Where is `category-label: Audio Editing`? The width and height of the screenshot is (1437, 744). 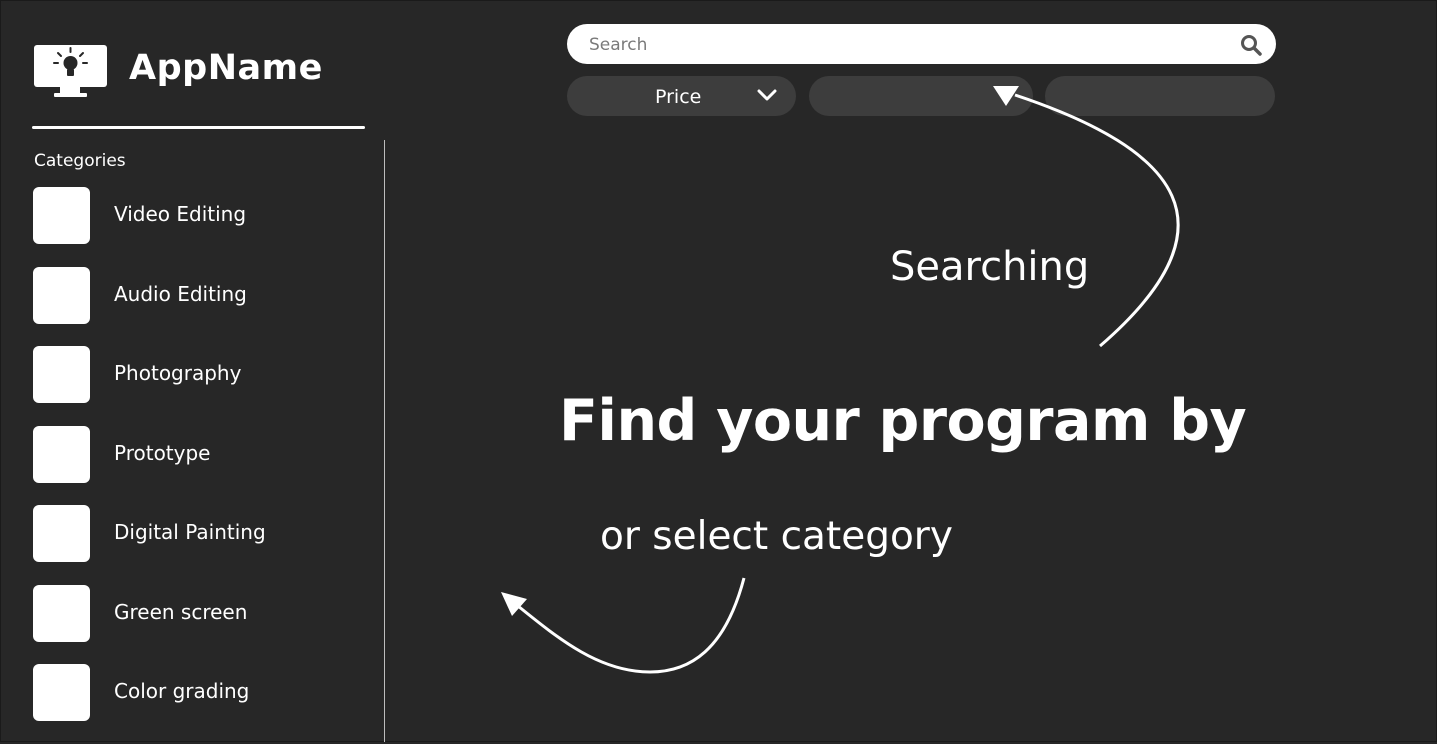 category-label: Audio Editing is located at coordinates (180, 293).